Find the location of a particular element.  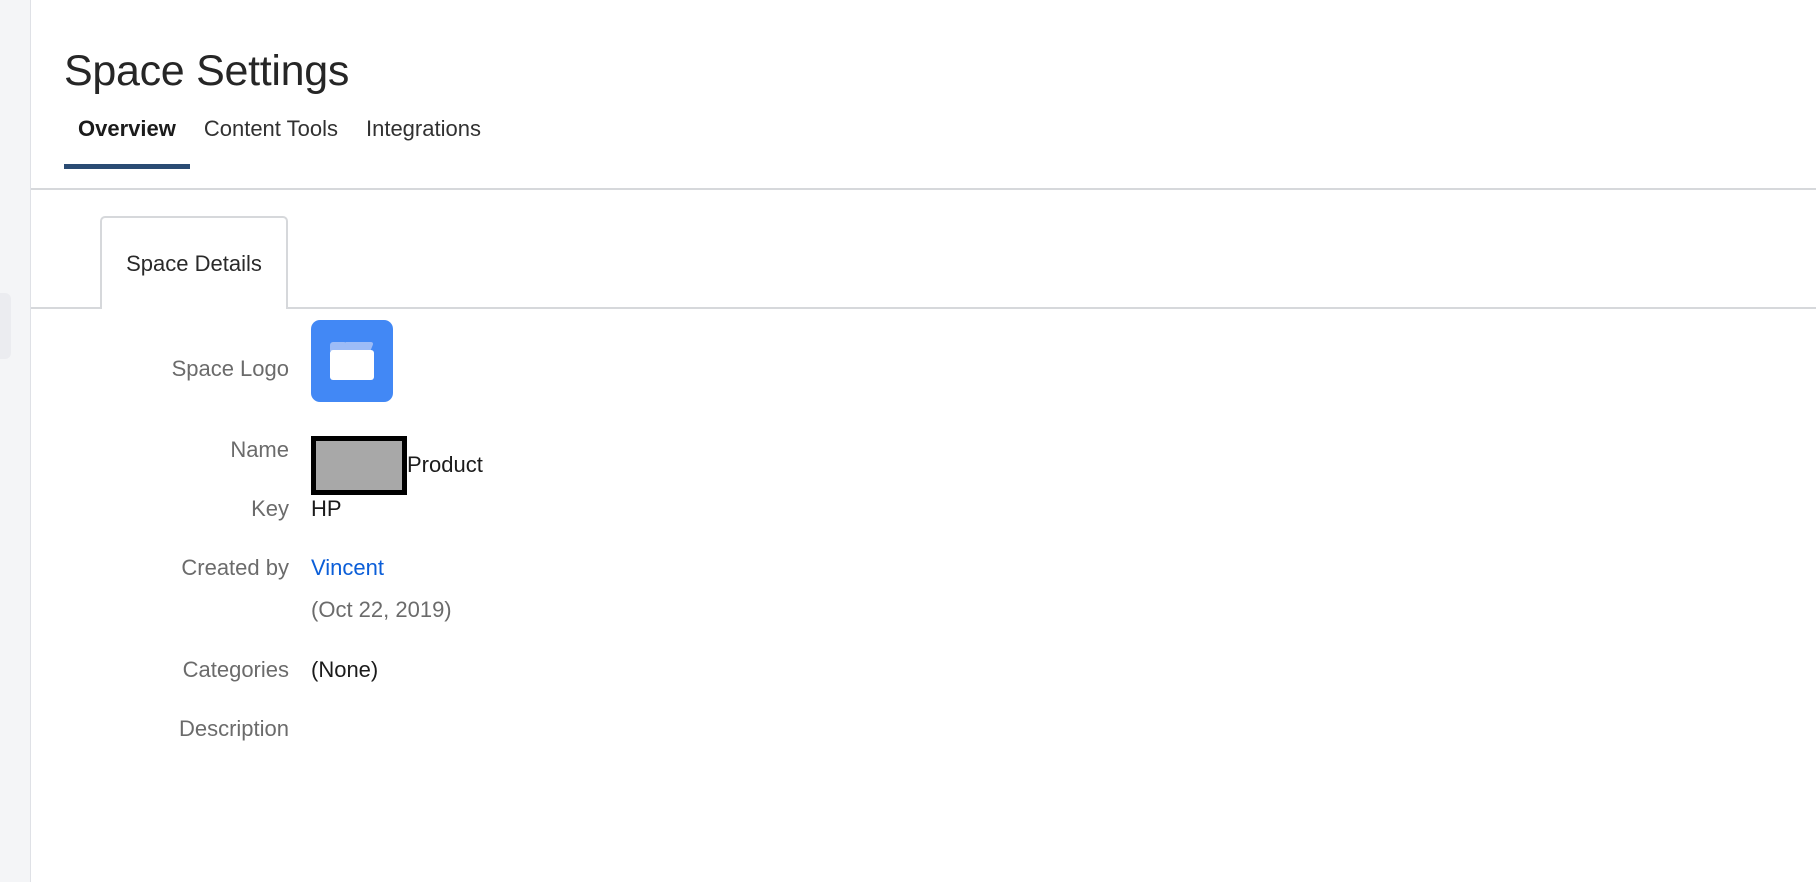

row-created-by: Created by Vincent is located at coordinates (207, 568).